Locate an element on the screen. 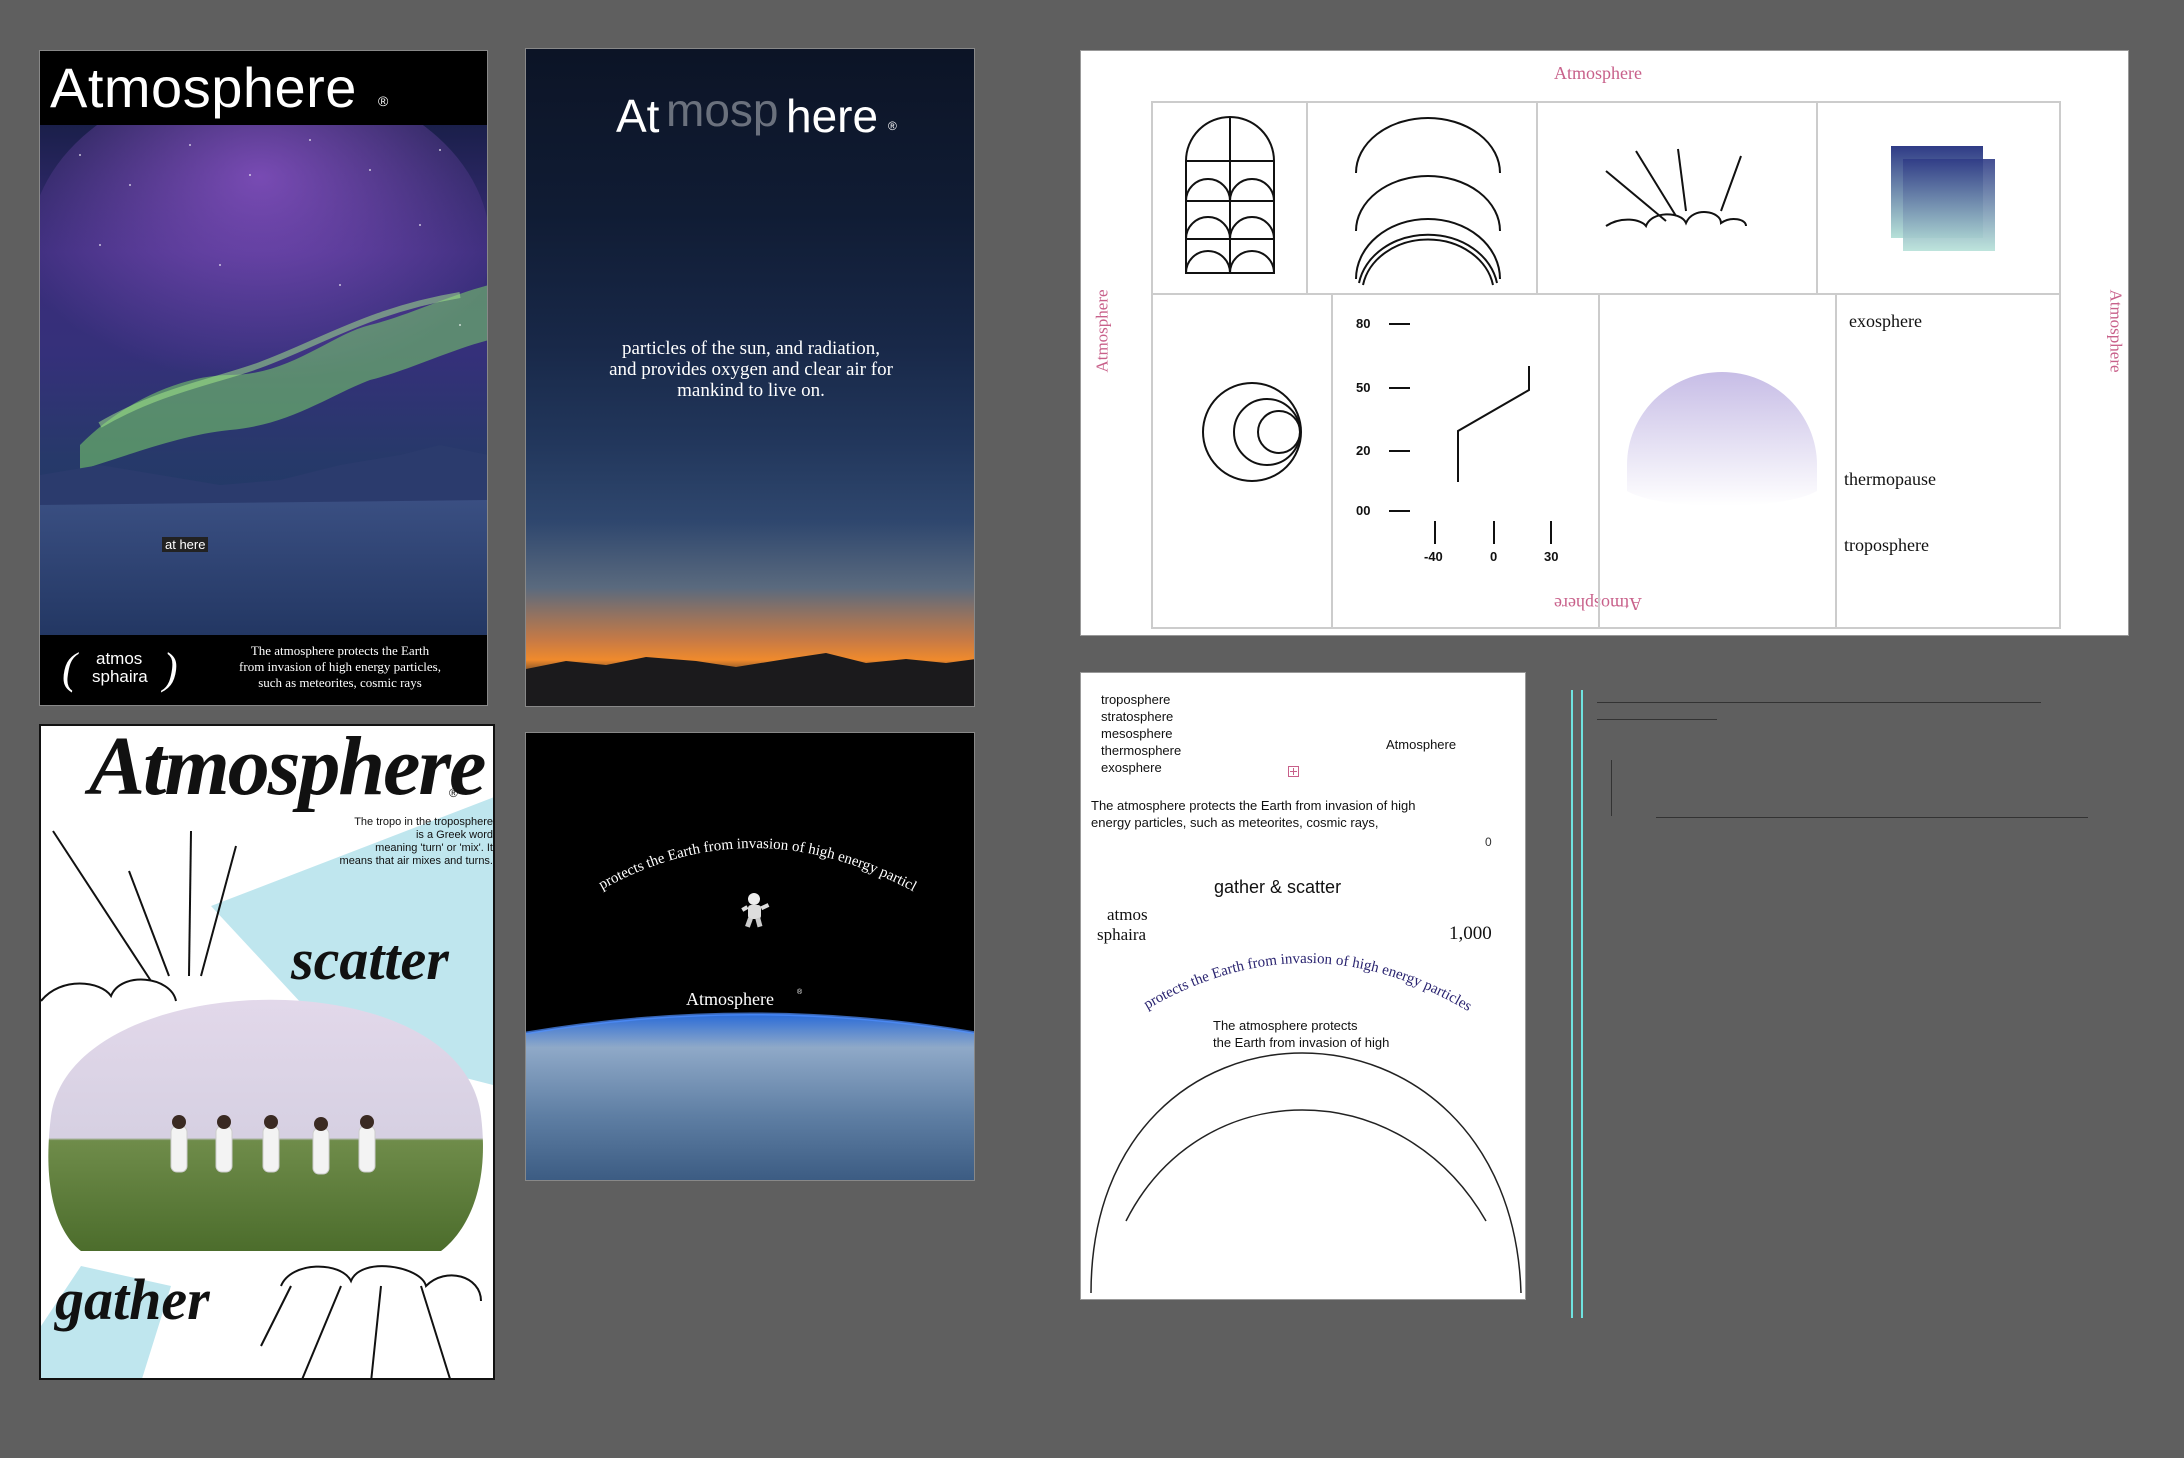 The height and width of the screenshot is (1458, 2184). body-line: from invasion of high energy particles, is located at coordinates (340, 666).